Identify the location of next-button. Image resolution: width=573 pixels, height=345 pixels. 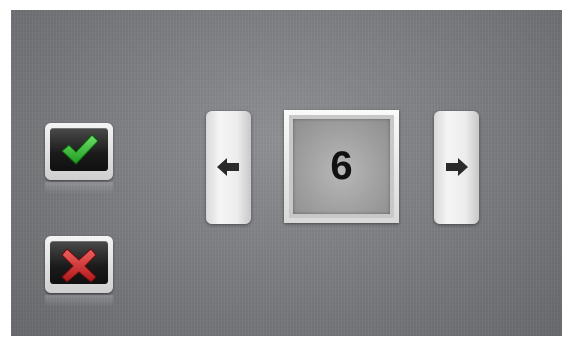
(456, 167).